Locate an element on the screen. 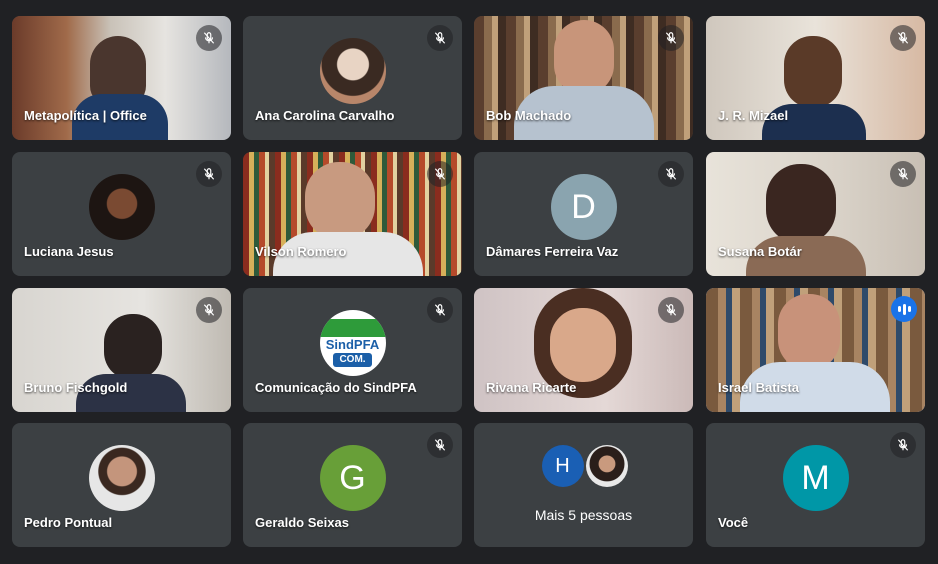 The width and height of the screenshot is (938, 564). participant-name: Bruno Fischgold is located at coordinates (76, 387).